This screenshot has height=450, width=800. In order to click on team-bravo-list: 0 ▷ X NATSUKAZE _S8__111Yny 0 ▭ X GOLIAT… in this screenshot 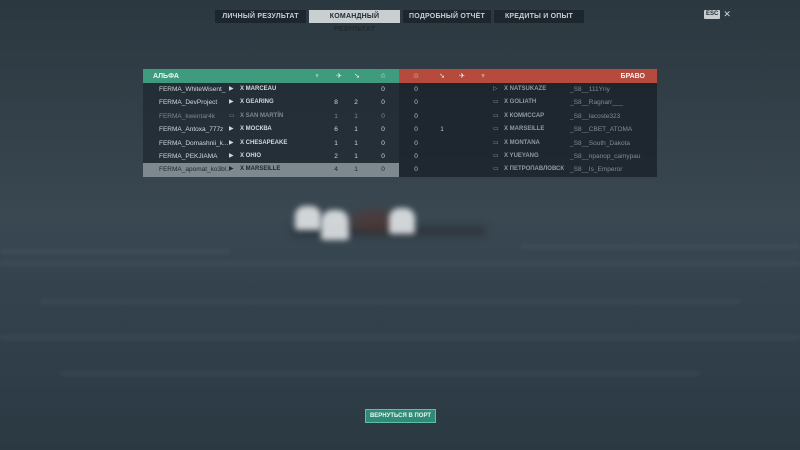, I will do `click(528, 130)`.